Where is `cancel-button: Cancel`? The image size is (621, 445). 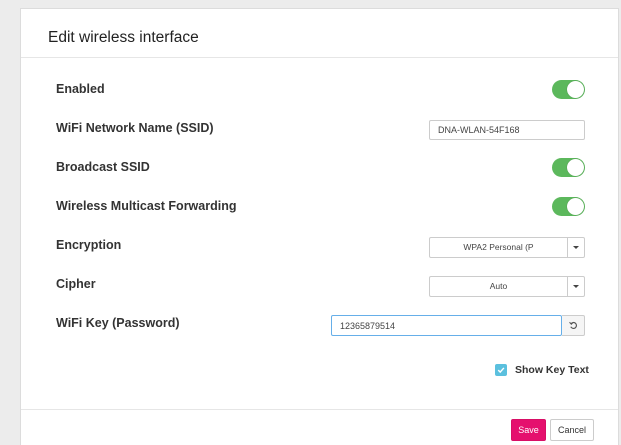 cancel-button: Cancel is located at coordinates (572, 430).